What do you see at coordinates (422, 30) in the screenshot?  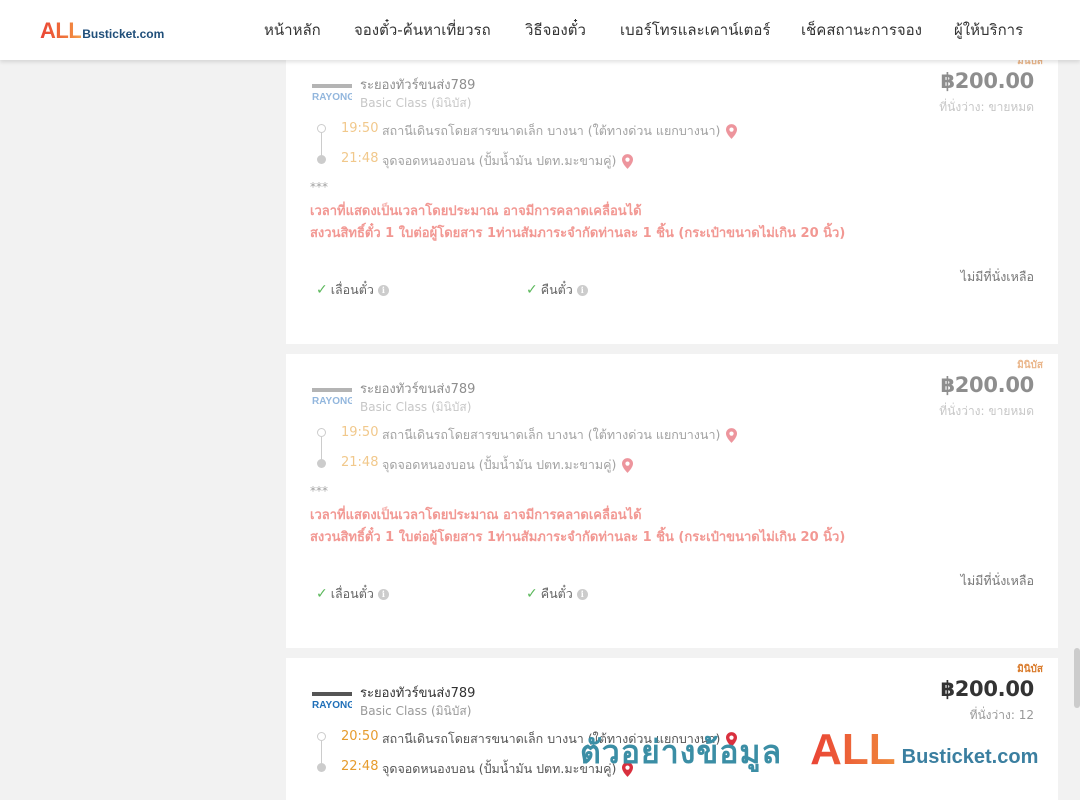 I see `nav-book-search: จองตั๋ว-ค้นหาเที่ยวรถ` at bounding box center [422, 30].